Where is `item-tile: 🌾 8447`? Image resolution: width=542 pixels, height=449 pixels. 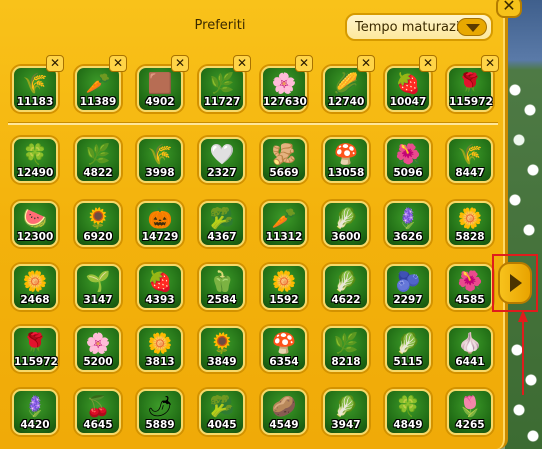 item-tile: 🌾 8447 is located at coordinates (470, 160).